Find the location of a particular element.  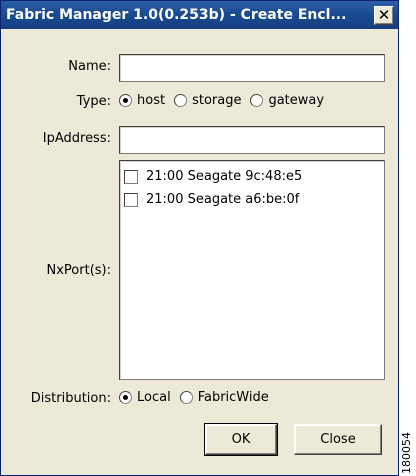

figure-id-text: 180054 is located at coordinates (406, 453).